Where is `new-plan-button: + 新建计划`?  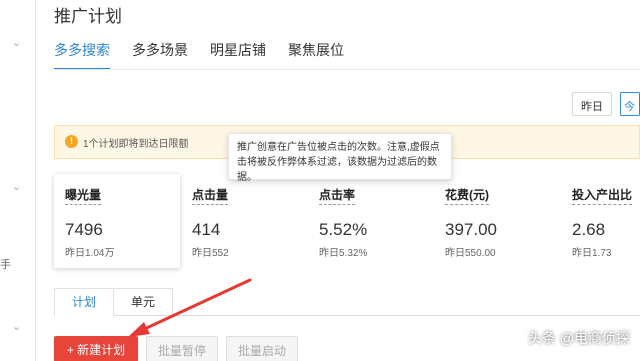 new-plan-button: + 新建计划 is located at coordinates (96, 348).